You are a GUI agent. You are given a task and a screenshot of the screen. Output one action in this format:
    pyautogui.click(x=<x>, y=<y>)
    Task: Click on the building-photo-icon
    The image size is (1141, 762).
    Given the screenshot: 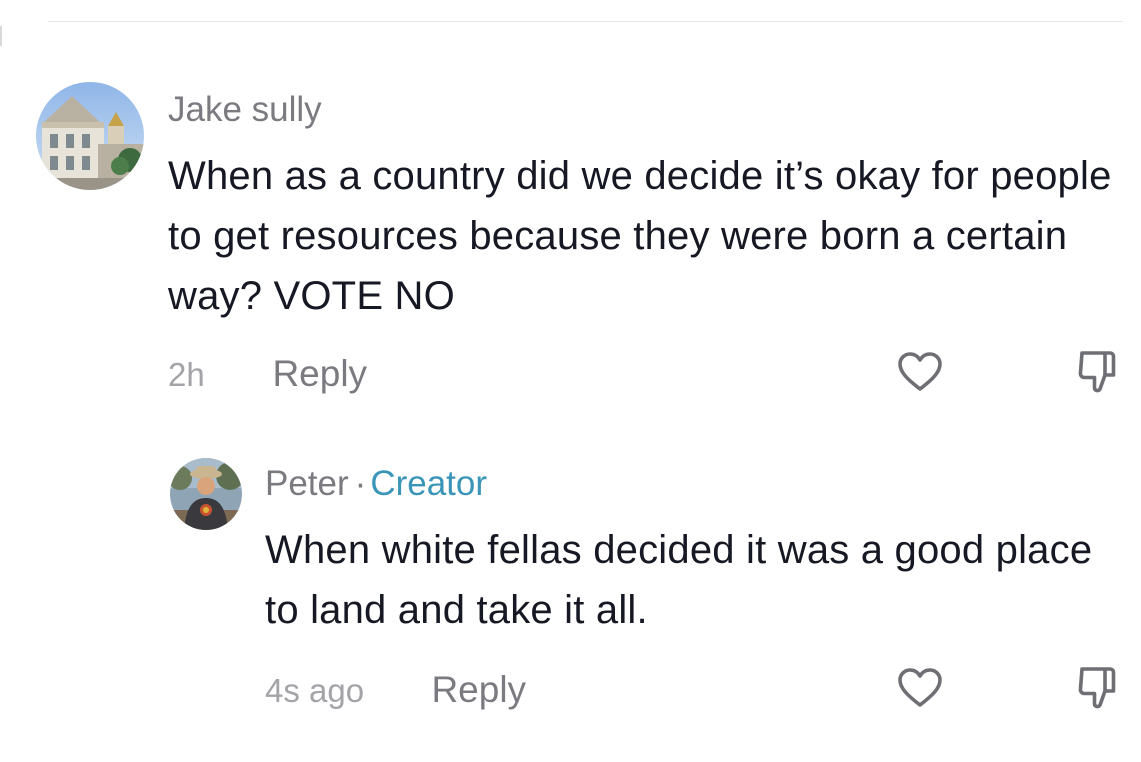 What is the action you would take?
    pyautogui.click(x=90, y=136)
    